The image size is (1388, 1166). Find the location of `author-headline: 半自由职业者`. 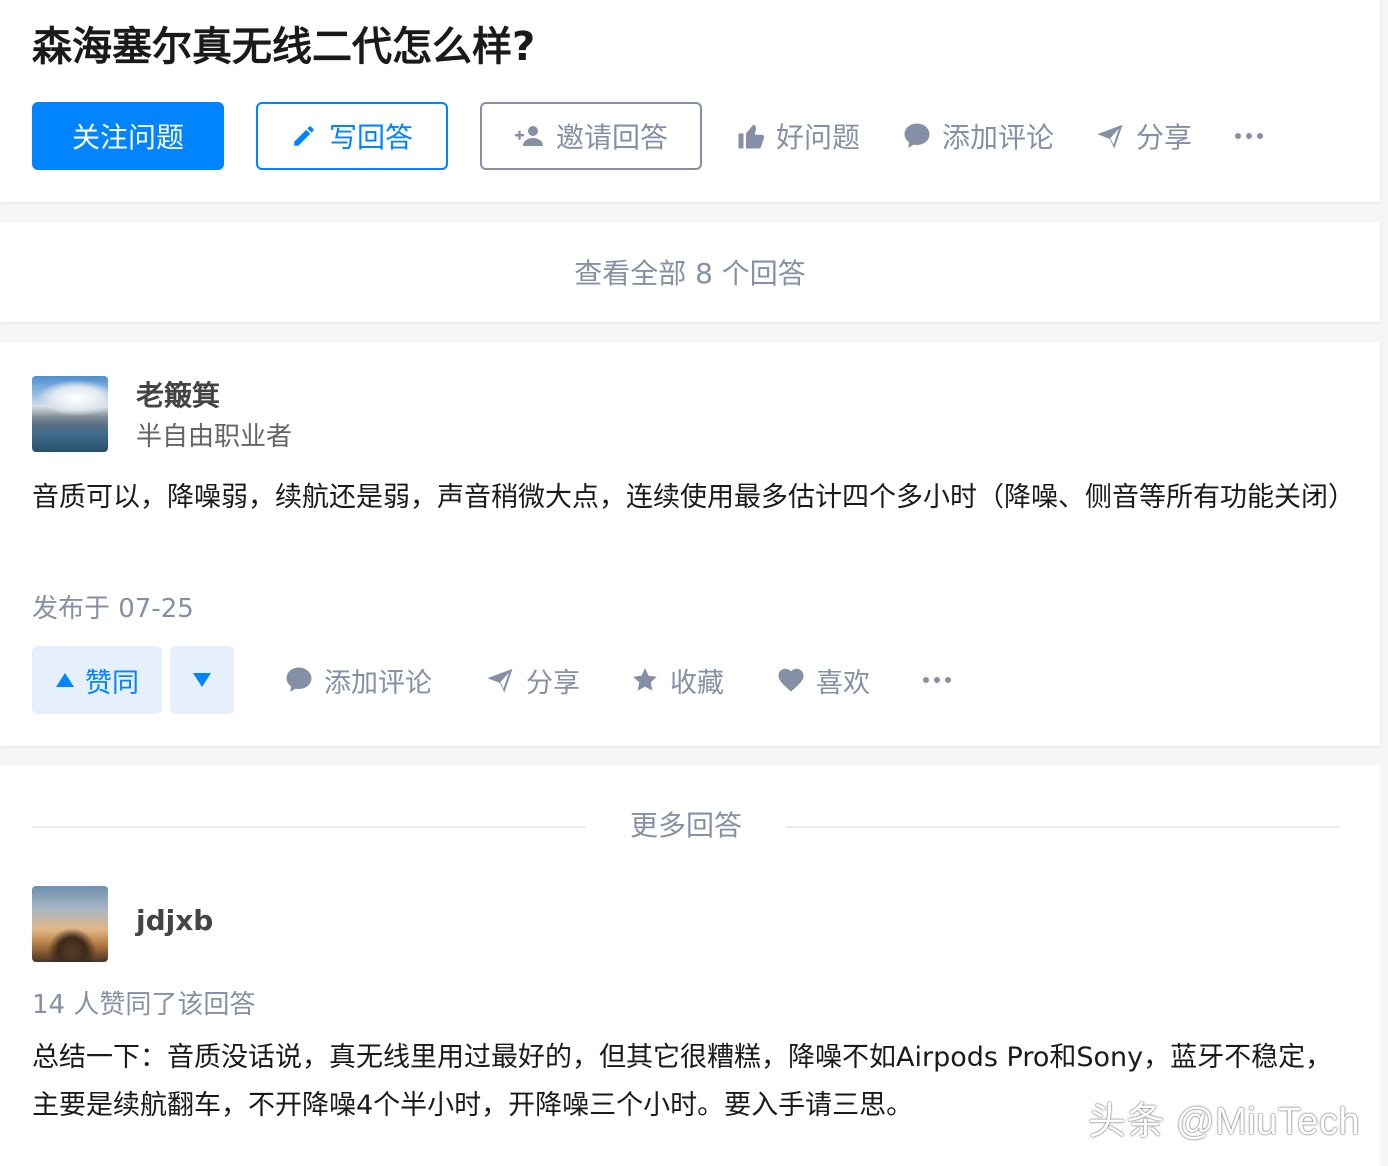

author-headline: 半自由职业者 is located at coordinates (214, 437).